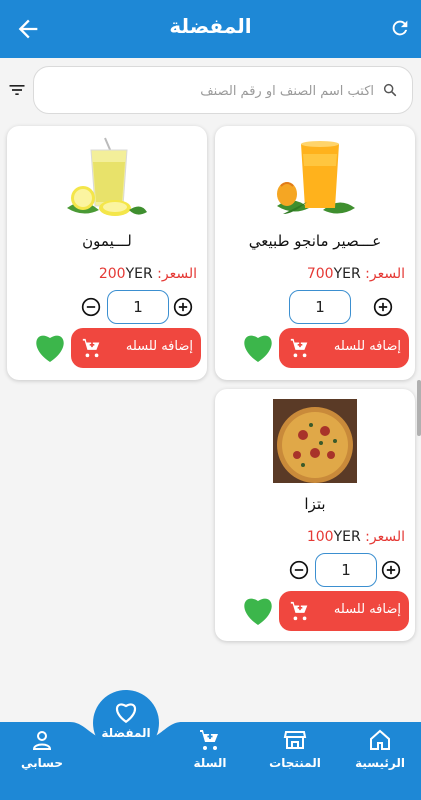  Describe the element at coordinates (126, 733) in the screenshot. I see `nav-favorites-label: المفضلة` at that location.